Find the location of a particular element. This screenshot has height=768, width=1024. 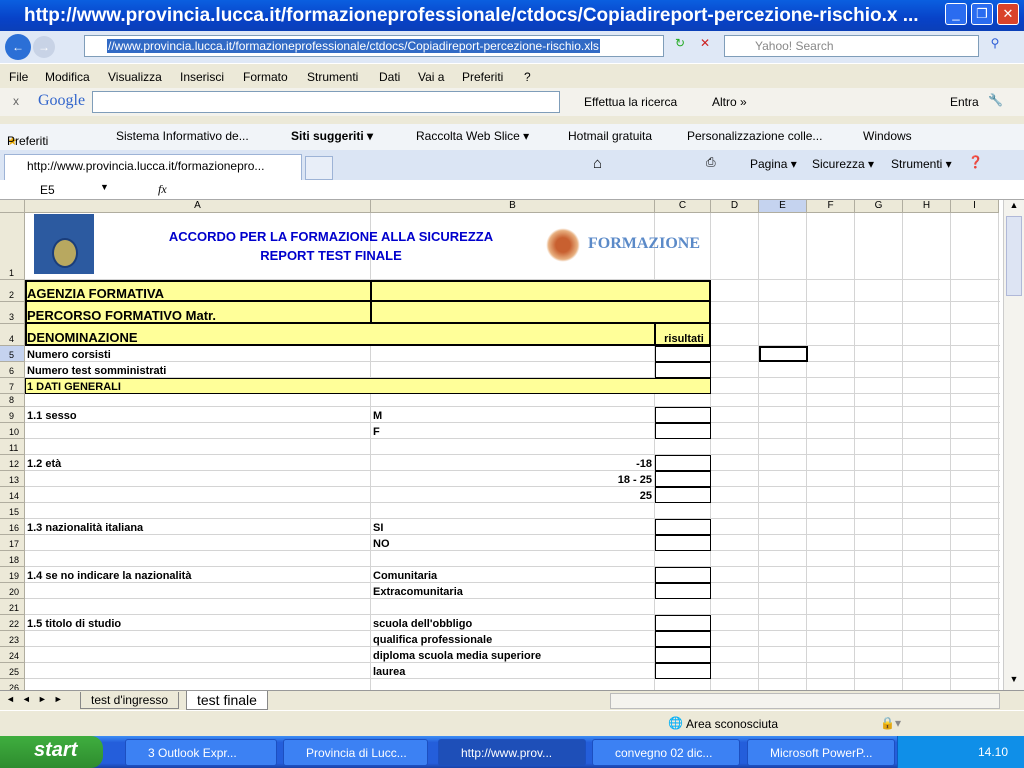

row-header-2: 2 is located at coordinates (12, 291).